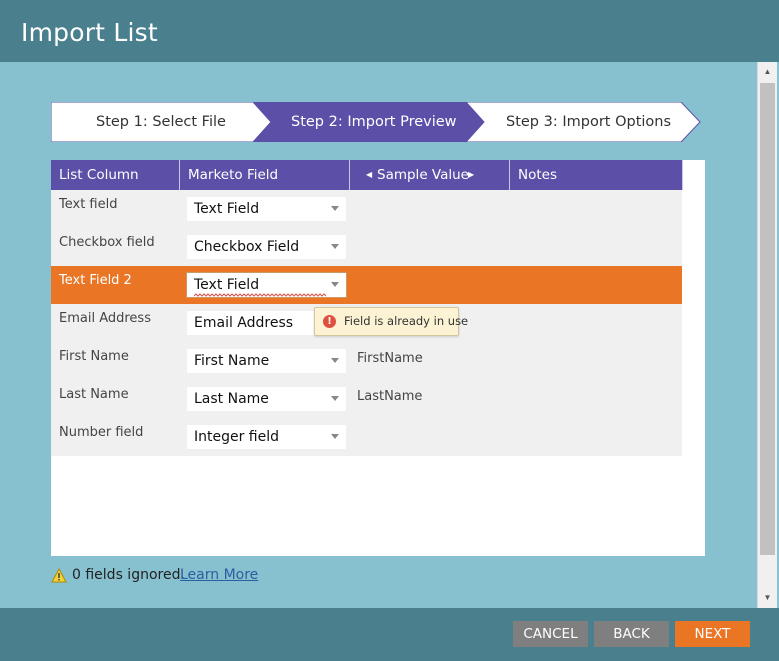 This screenshot has height=661, width=779. Describe the element at coordinates (406, 321) in the screenshot. I see `tooltip-text: Field is already in use` at that location.